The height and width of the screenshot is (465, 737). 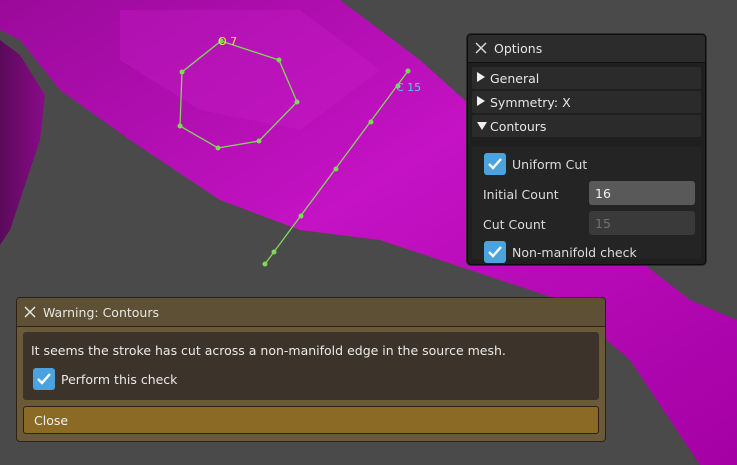 What do you see at coordinates (586, 78) in the screenshot?
I see `section-general: General` at bounding box center [586, 78].